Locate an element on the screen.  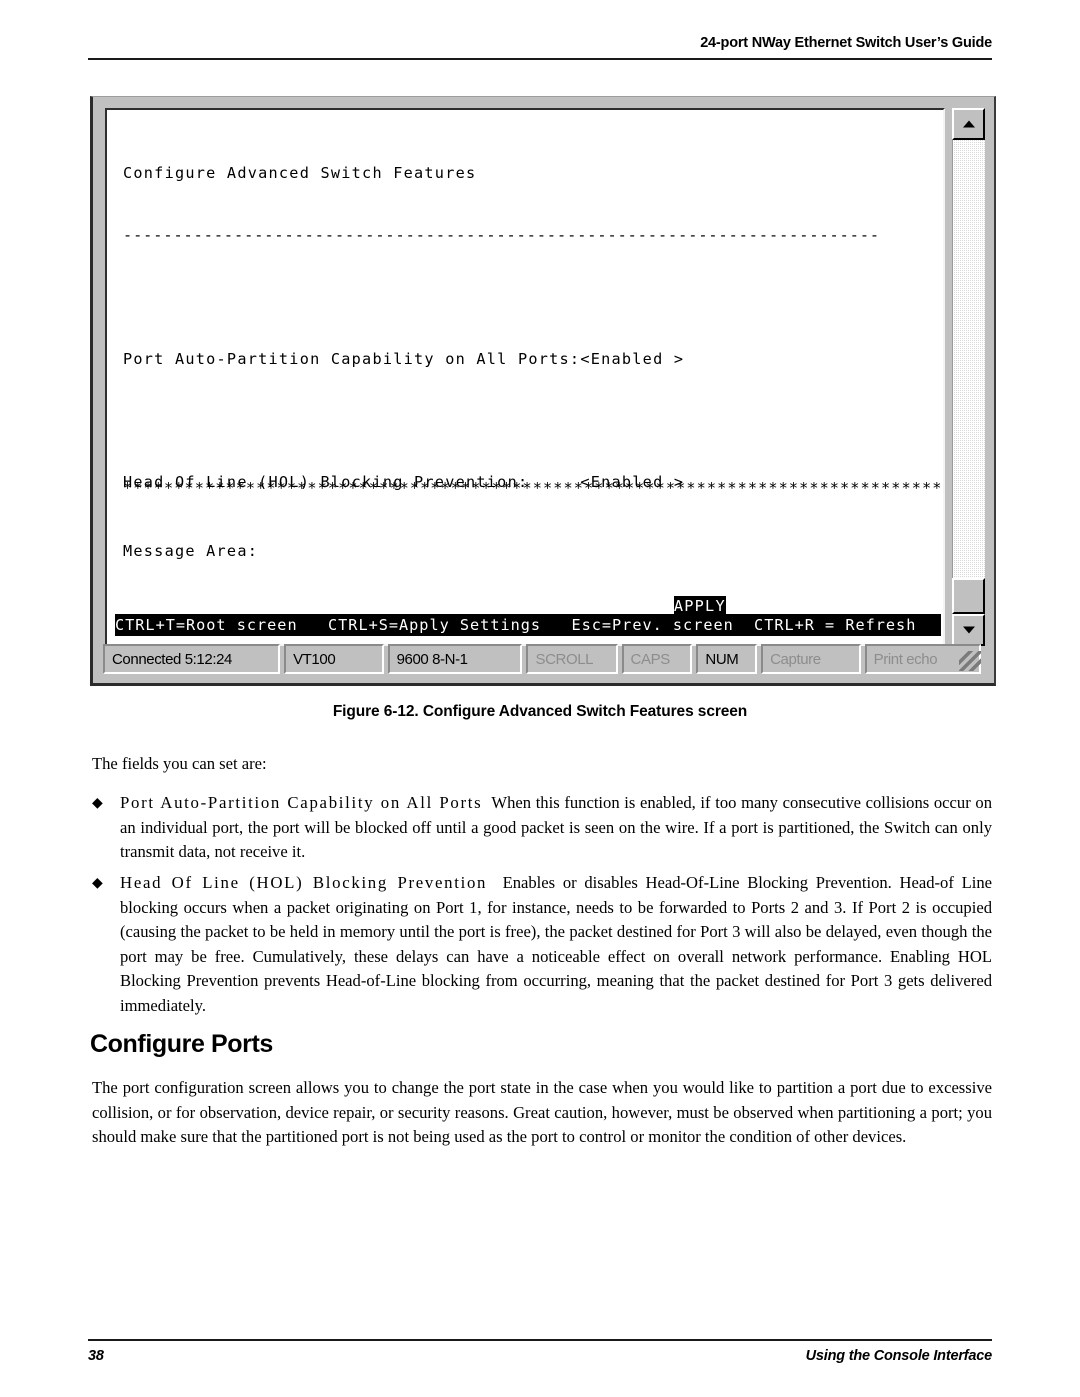
scroll-down-arrow-icon is located at coordinates (968, 630).